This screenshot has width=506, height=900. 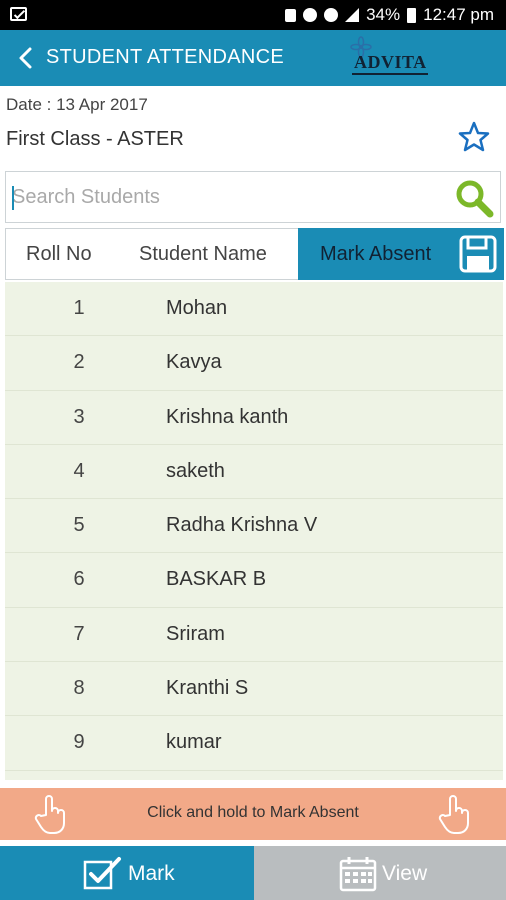 I want to click on table-row: 8 Kranthi S, so click(x=254, y=689).